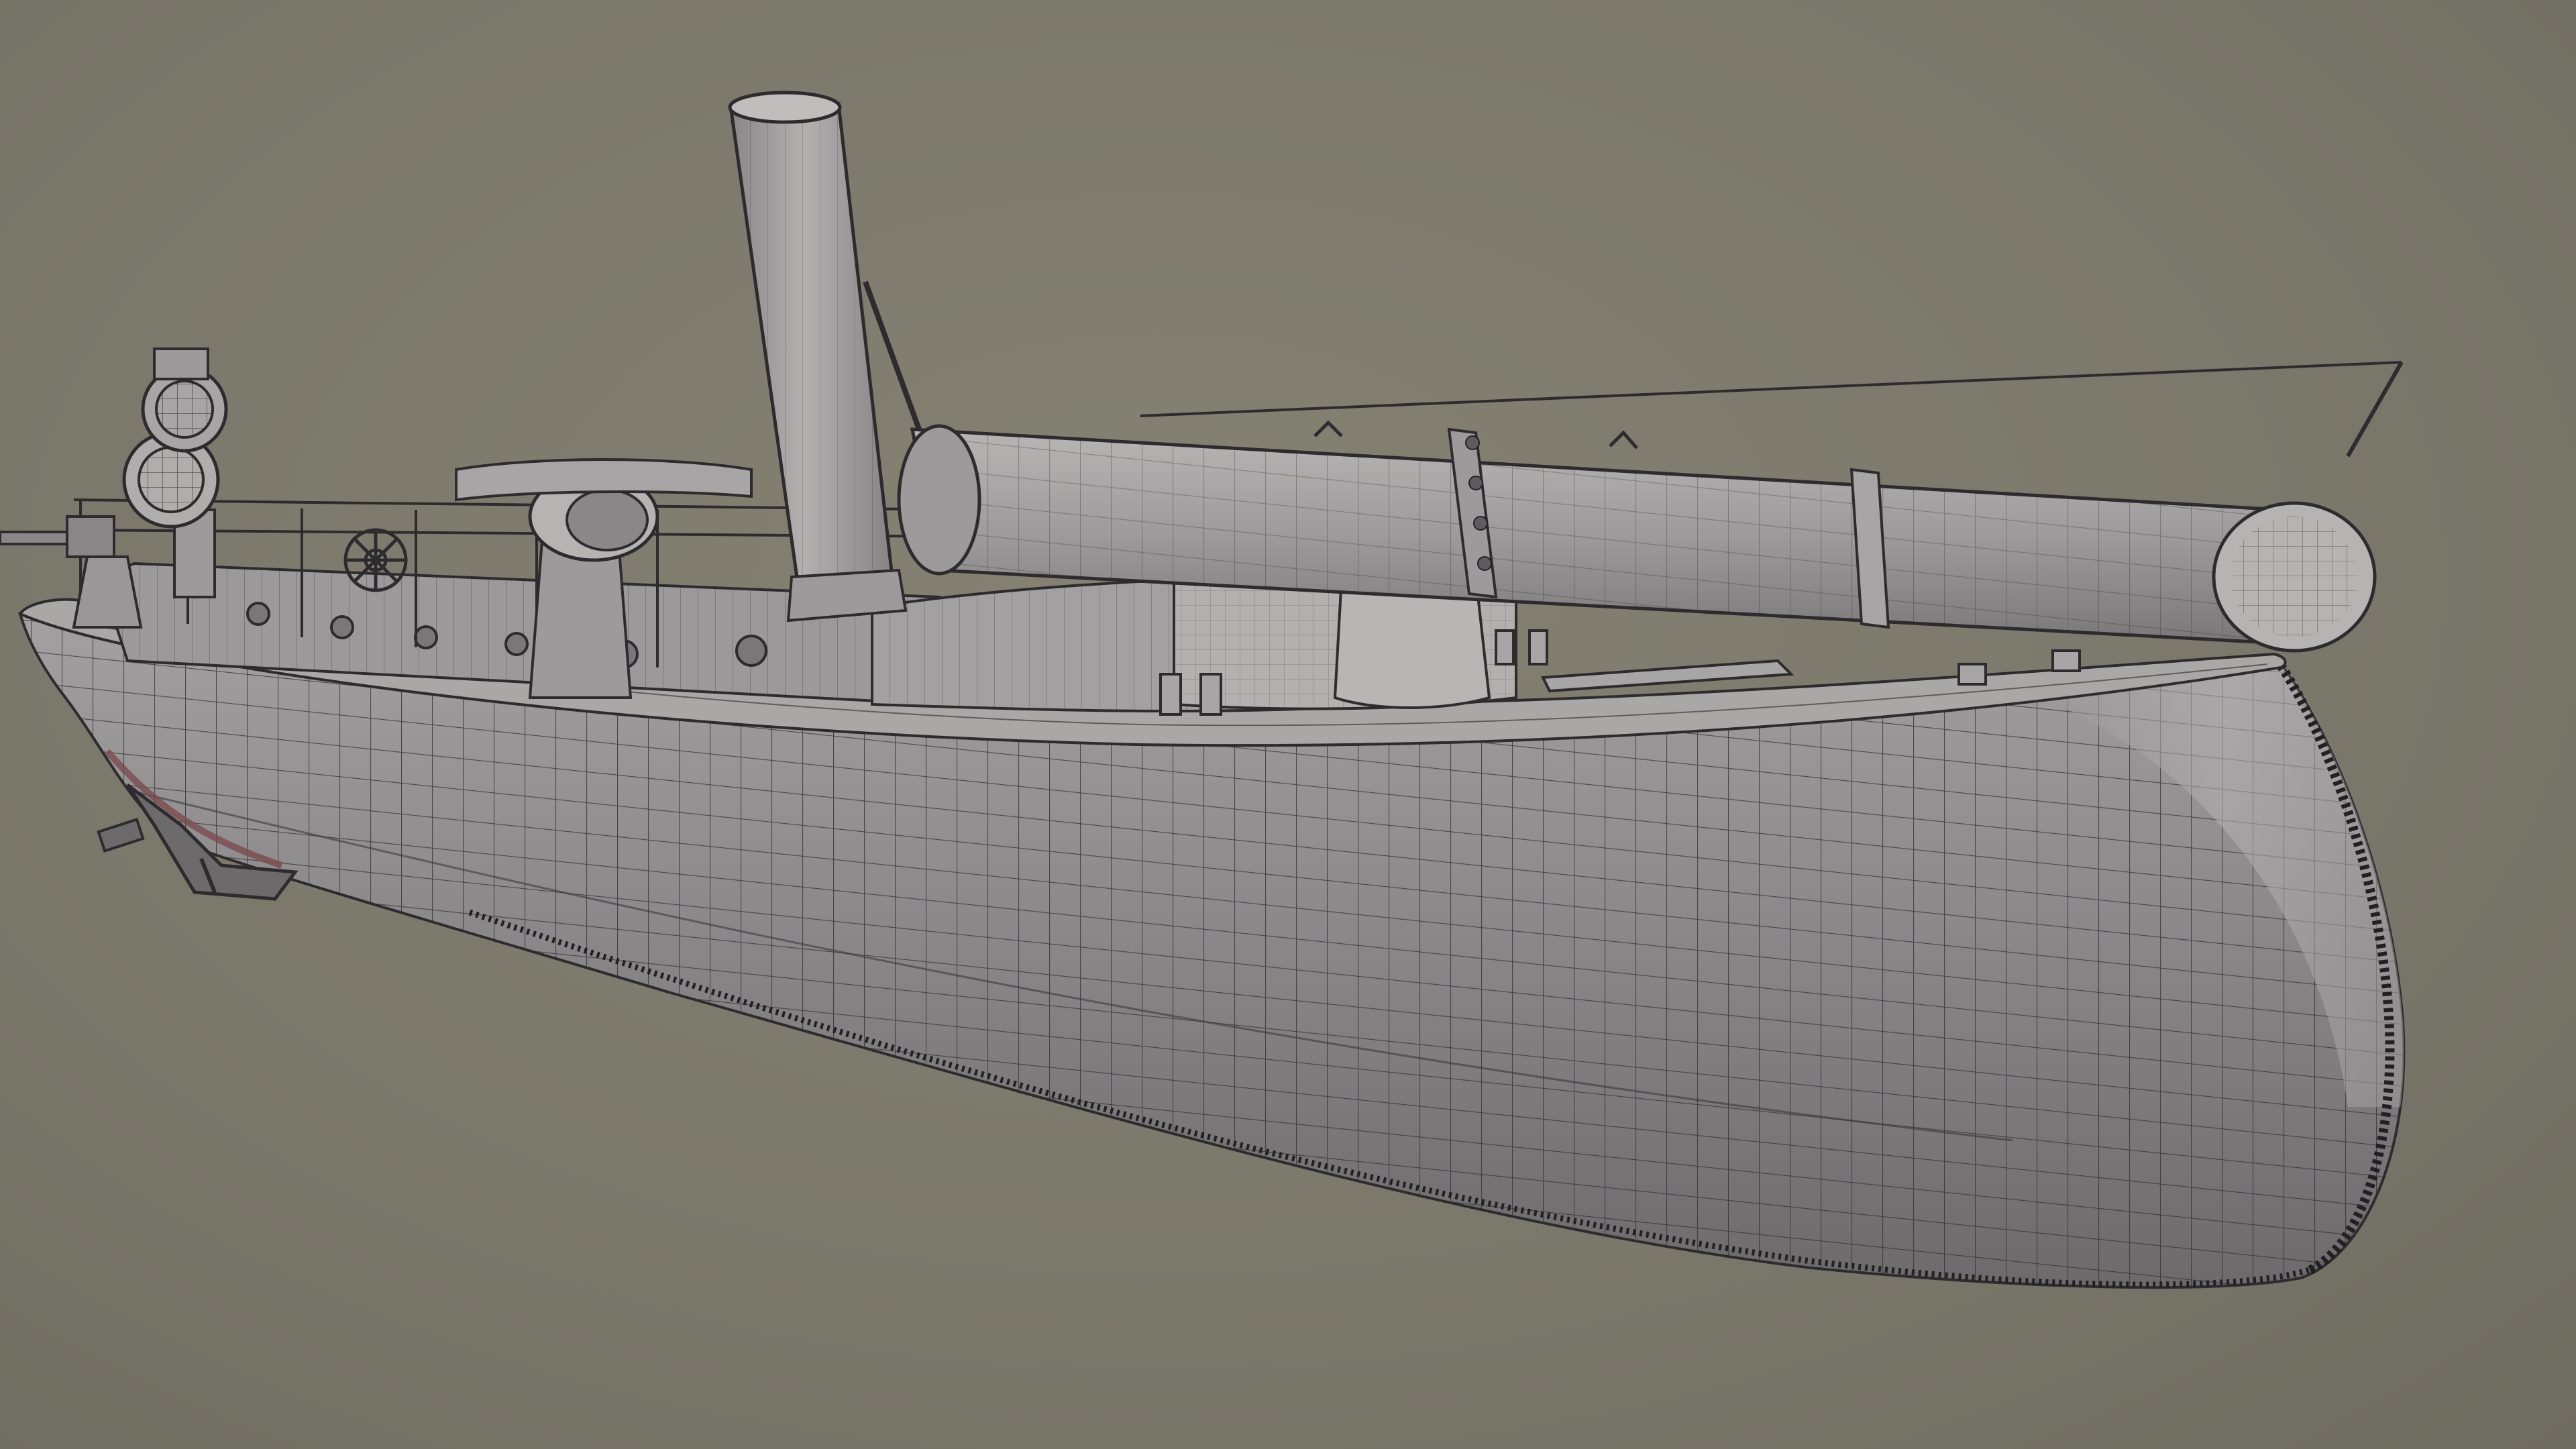 Image resolution: width=2576 pixels, height=1449 pixels. I want to click on funnel, so click(825, 357).